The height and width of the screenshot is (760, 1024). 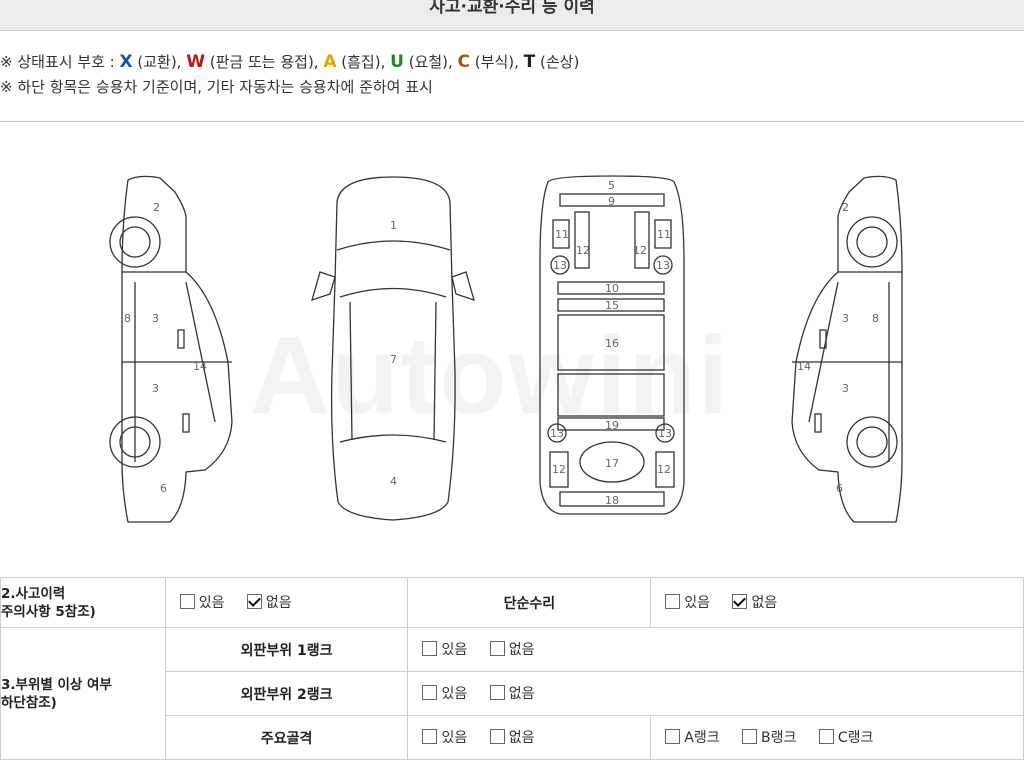 I want to click on accident-yes-option: 있음, so click(x=202, y=602).